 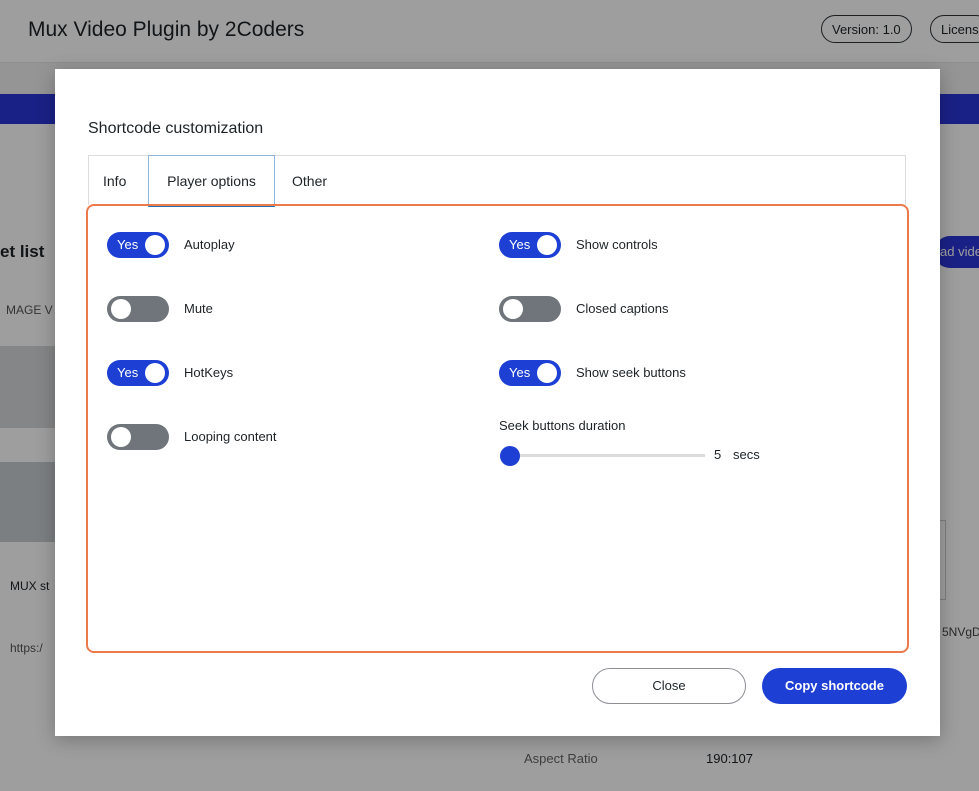 What do you see at coordinates (176, 128) in the screenshot?
I see `modal-title: Shortcode customization` at bounding box center [176, 128].